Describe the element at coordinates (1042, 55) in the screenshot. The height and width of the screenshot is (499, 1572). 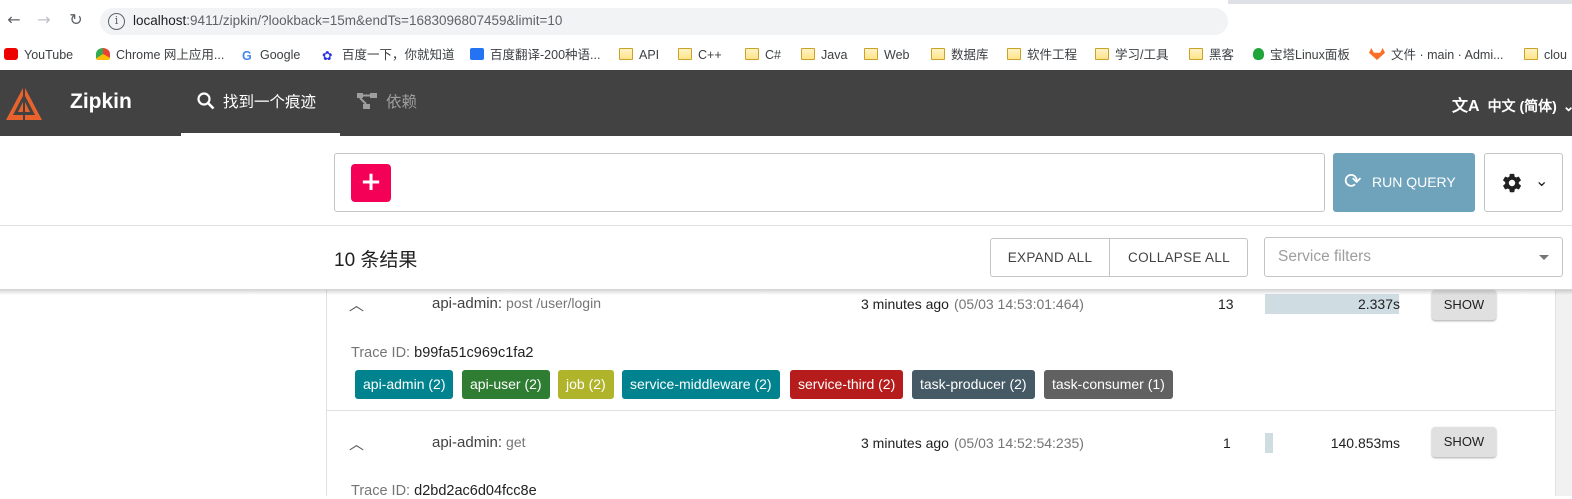
I see `bookmark-item: 软件工程` at that location.